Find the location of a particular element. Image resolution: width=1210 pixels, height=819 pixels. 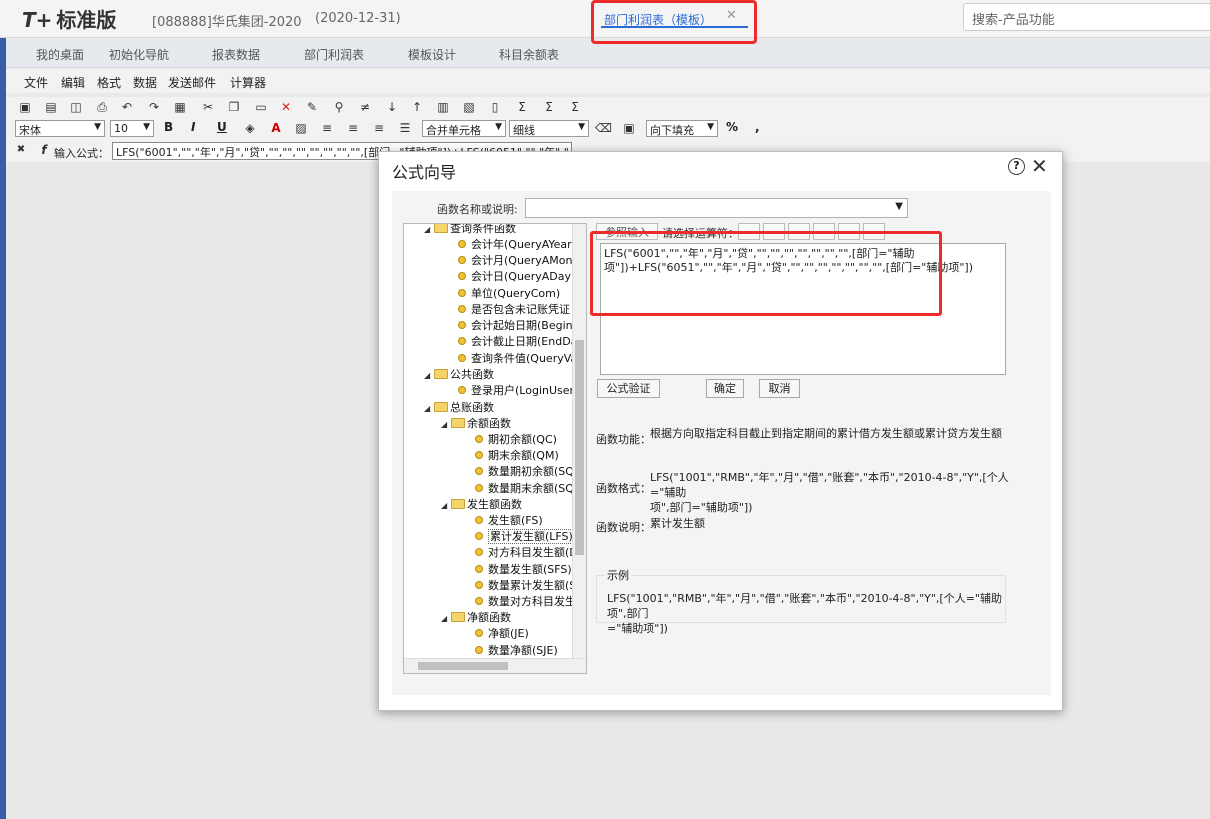

tab-init-guide: 初始化导航 is located at coordinates (139, 54).